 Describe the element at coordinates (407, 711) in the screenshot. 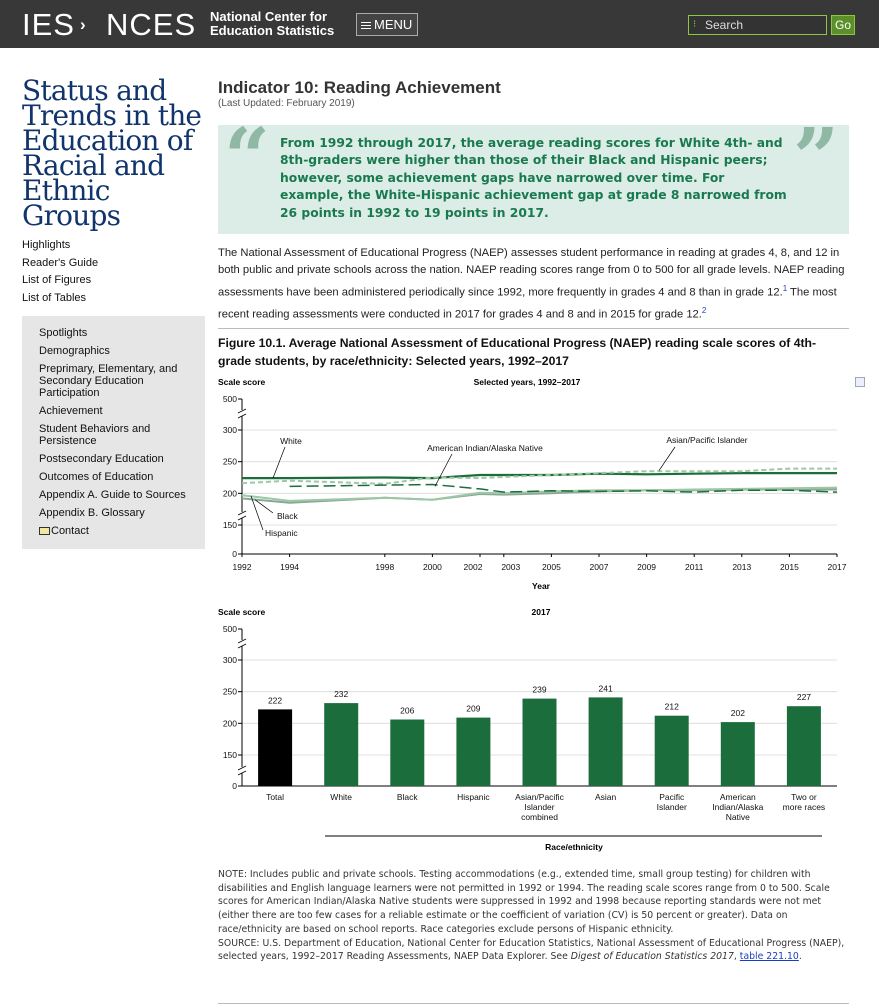

I see `bar-value-label: 206` at that location.